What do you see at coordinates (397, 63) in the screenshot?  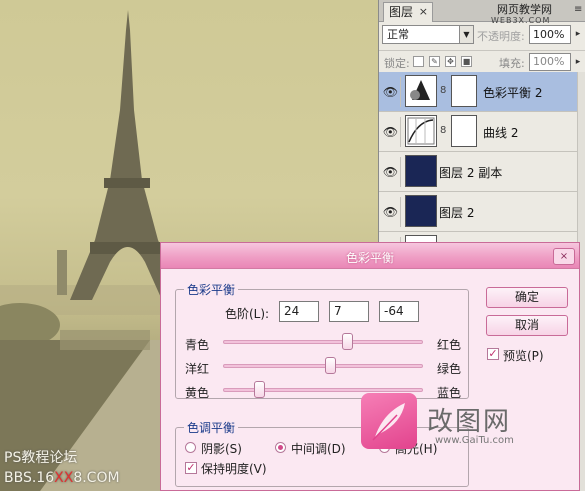 I see `lock-label: 锁定:` at bounding box center [397, 63].